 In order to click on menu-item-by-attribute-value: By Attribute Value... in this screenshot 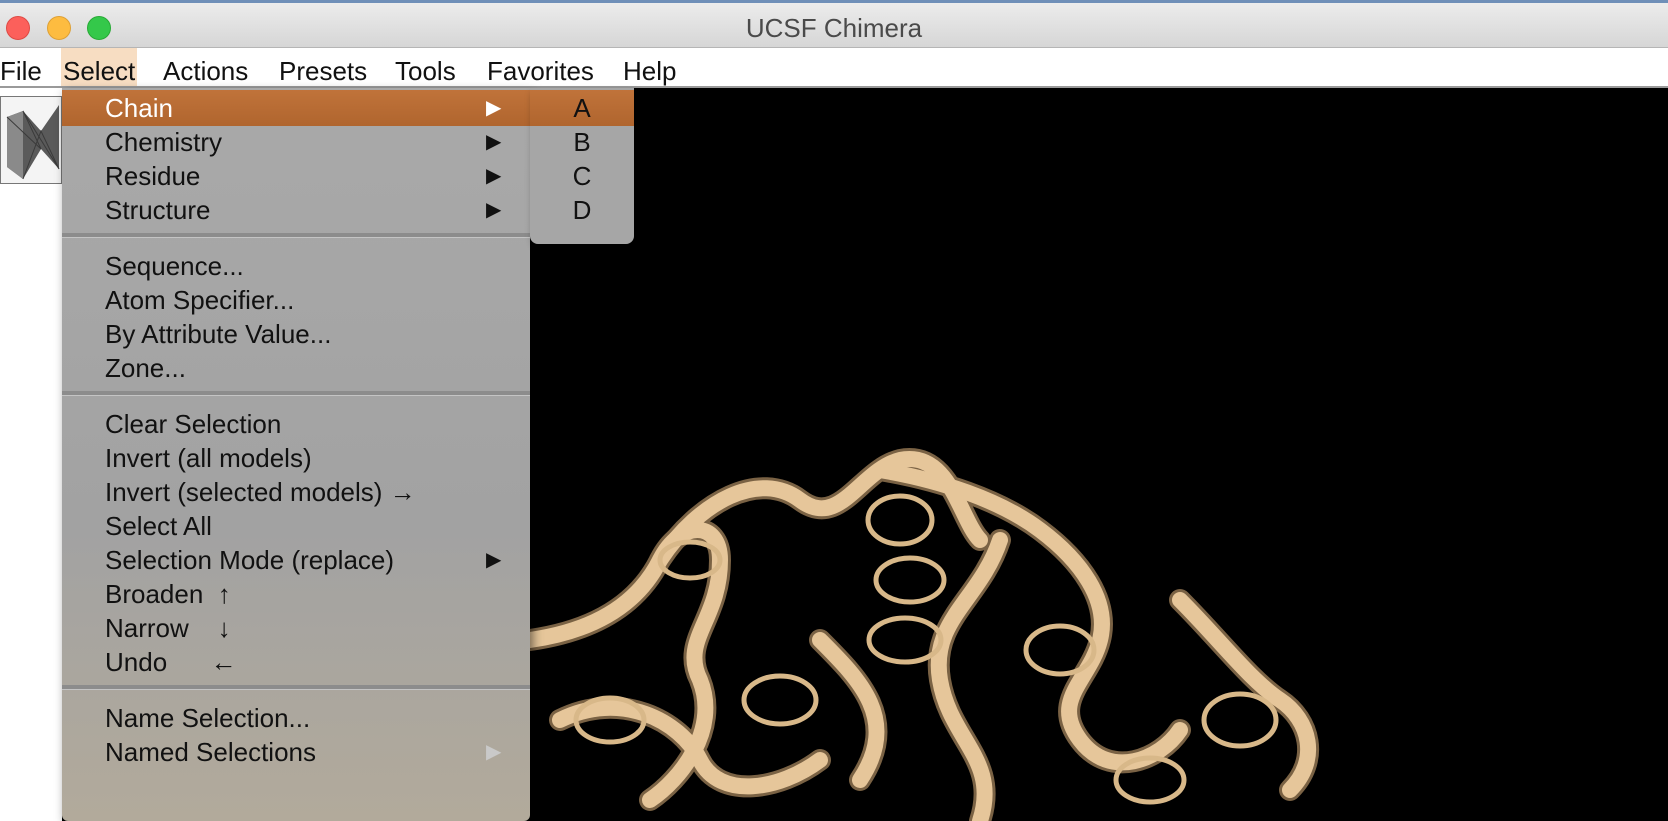, I will do `click(296, 334)`.